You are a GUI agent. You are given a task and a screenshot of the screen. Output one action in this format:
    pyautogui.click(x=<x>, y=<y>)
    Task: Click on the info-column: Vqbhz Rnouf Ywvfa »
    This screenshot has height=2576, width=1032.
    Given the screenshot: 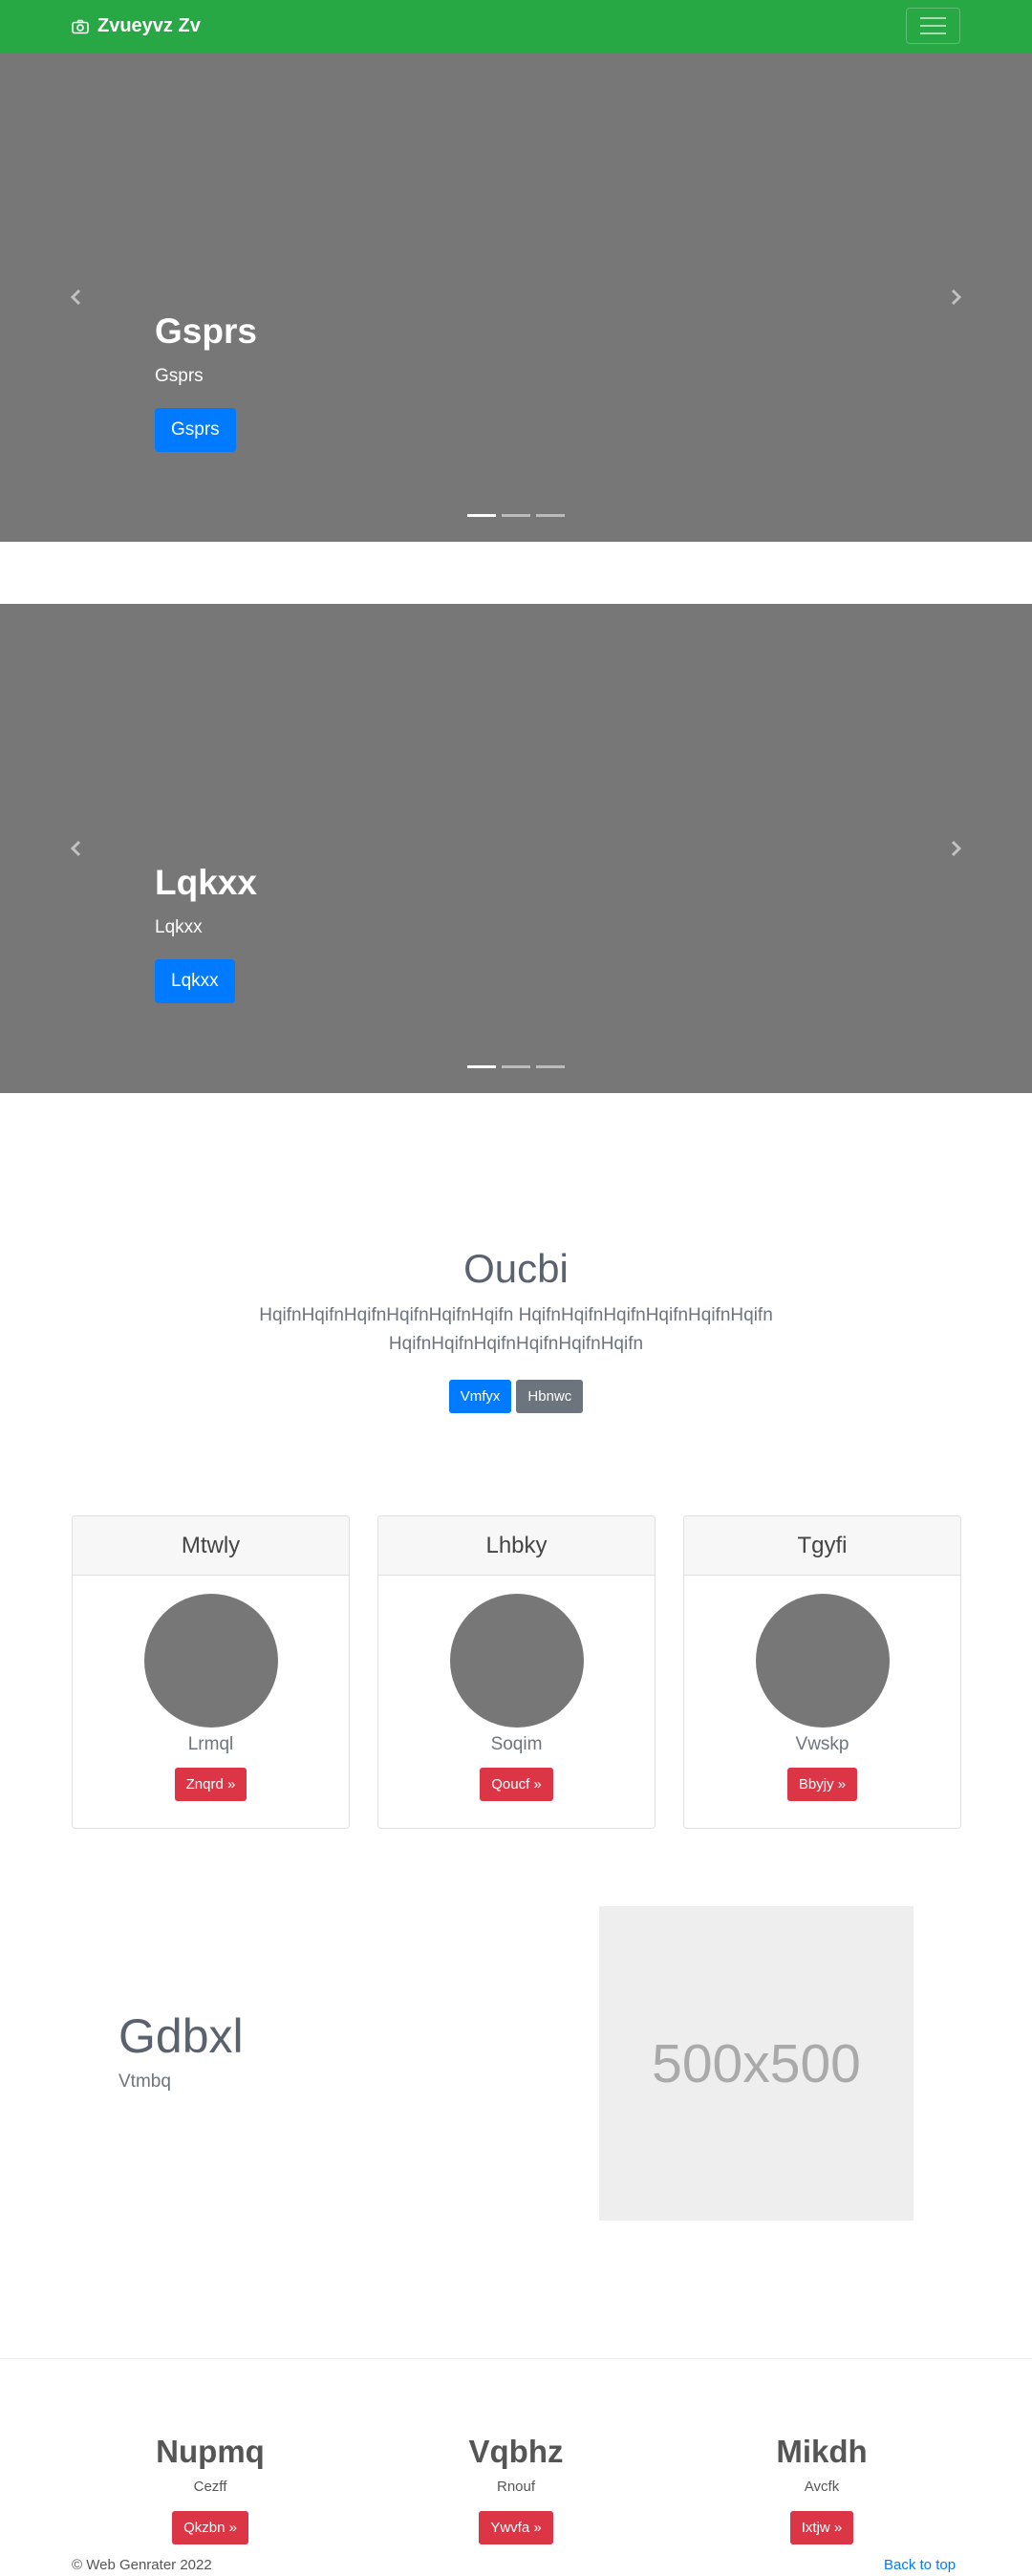 What is the action you would take?
    pyautogui.click(x=516, y=2489)
    